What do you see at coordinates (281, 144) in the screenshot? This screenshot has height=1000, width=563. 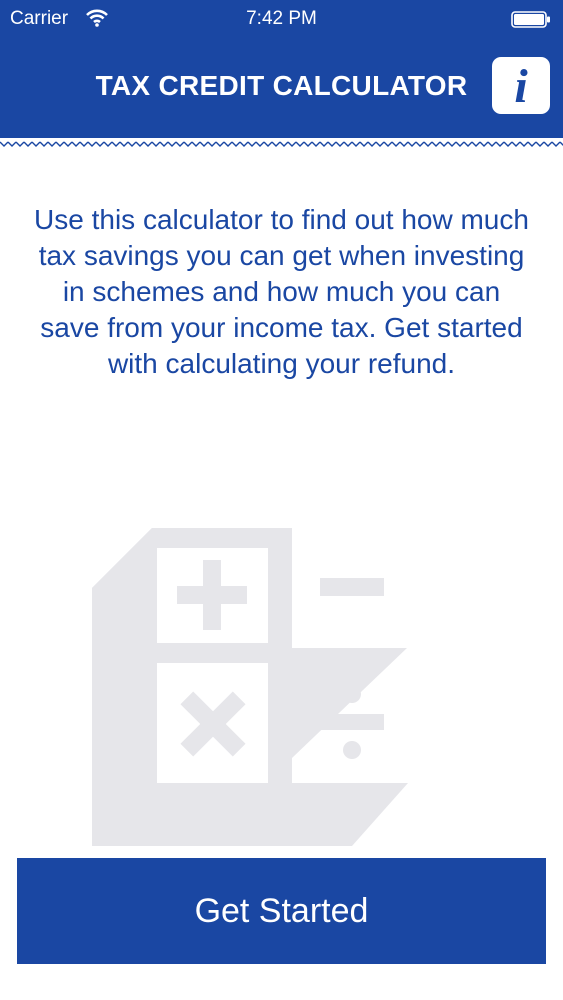 I see `header-zigzag-border` at bounding box center [281, 144].